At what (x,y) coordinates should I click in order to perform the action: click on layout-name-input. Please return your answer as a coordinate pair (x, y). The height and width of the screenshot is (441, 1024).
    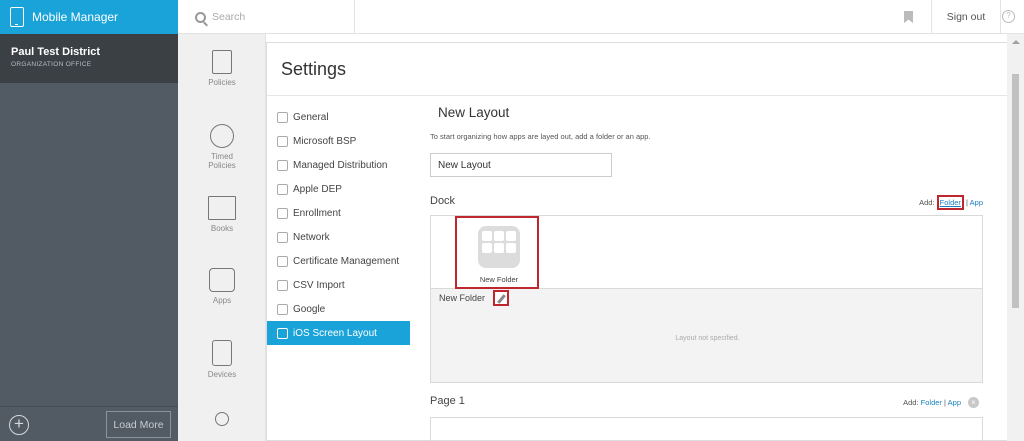
    Looking at the image, I should click on (521, 165).